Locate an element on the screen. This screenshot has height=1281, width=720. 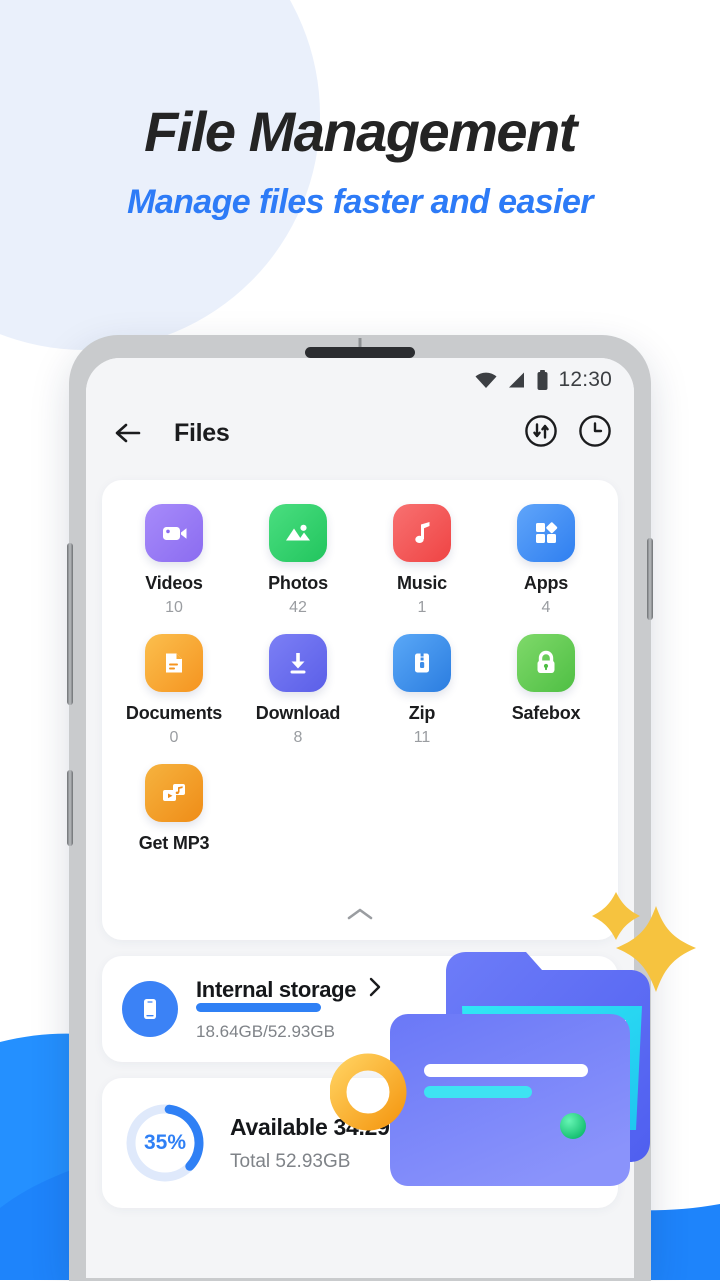
category-label: Safebox is located at coordinates (546, 713).